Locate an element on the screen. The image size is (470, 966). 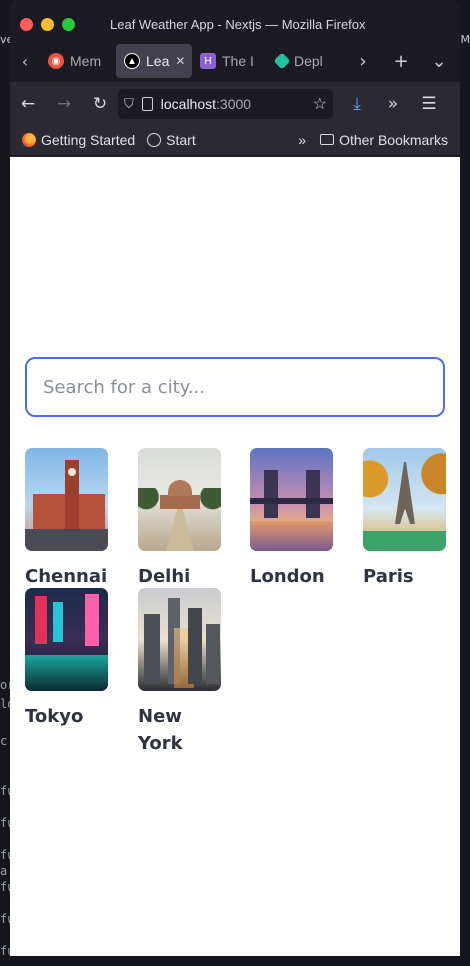
tab-heroku: H The I is located at coordinates (230, 61).